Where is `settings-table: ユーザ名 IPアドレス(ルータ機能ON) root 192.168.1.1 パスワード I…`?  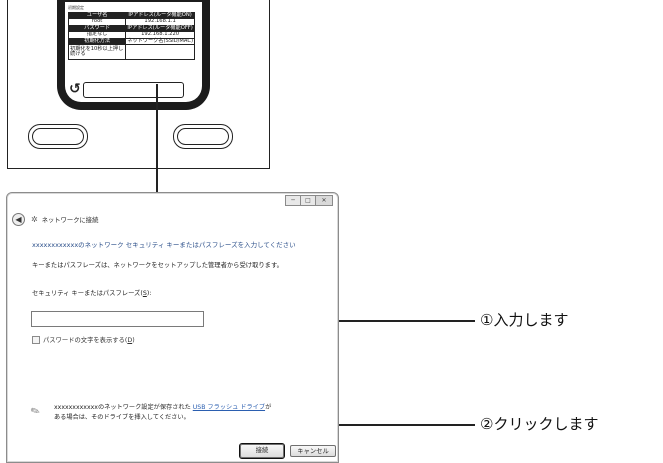
settings-table: ユーザ名 IPアドレス(ルータ機能ON) root 192.168.1.1 パスワード I… is located at coordinates (131, 36).